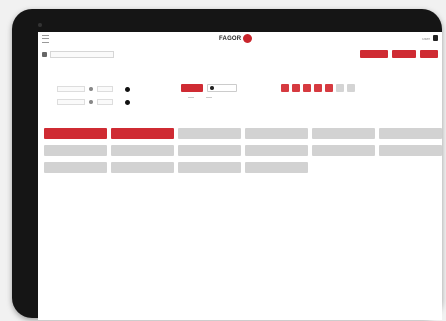 This screenshot has width=446, height=321. What do you see at coordinates (91, 102) in the screenshot?
I see `row-2-option-icon` at bounding box center [91, 102].